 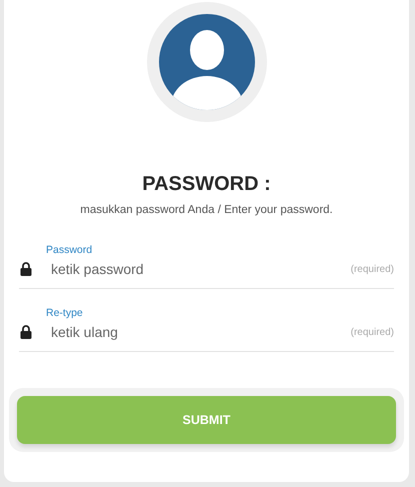 What do you see at coordinates (206, 184) in the screenshot?
I see `page-title: PASSWORD :` at bounding box center [206, 184].